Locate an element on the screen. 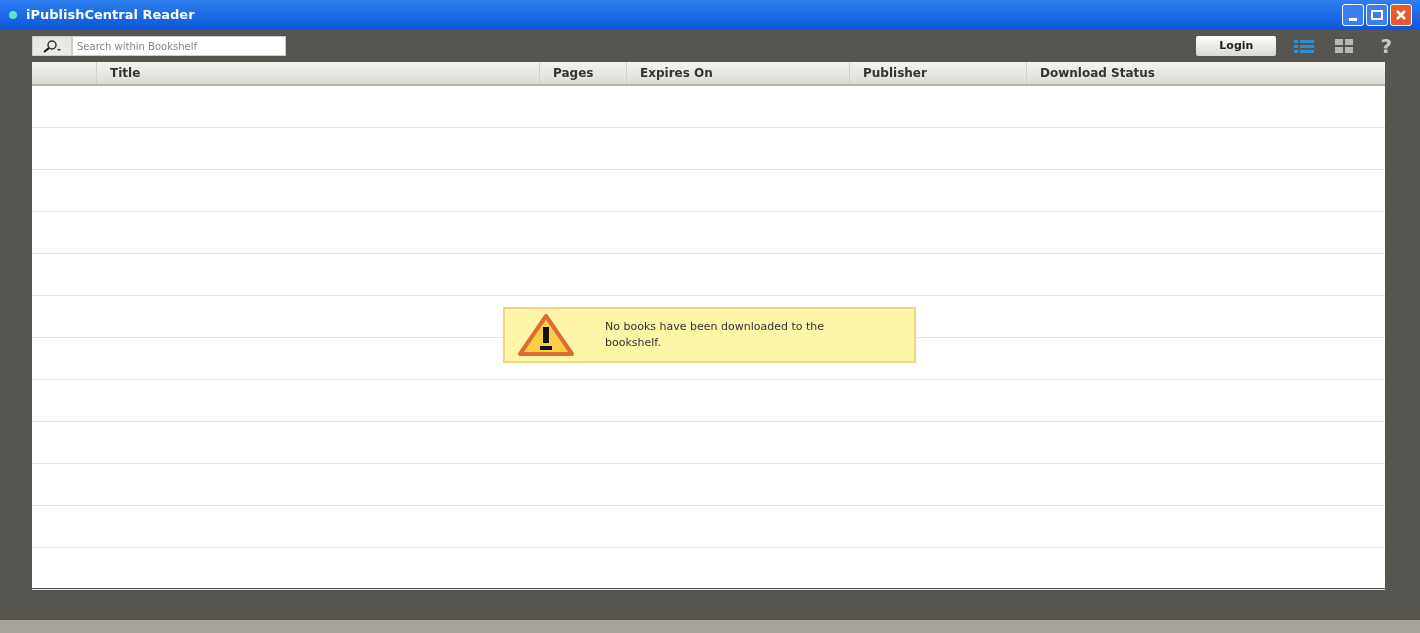 This screenshot has width=1420, height=633. window-title: iPublishCentral Reader is located at coordinates (110, 15).